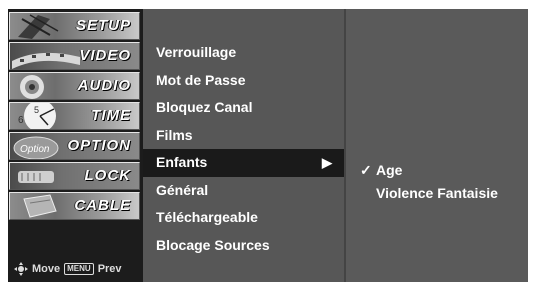 Image resolution: width=536 pixels, height=299 pixels. What do you see at coordinates (243, 53) in the screenshot?
I see `menu-item: Verrouillage` at bounding box center [243, 53].